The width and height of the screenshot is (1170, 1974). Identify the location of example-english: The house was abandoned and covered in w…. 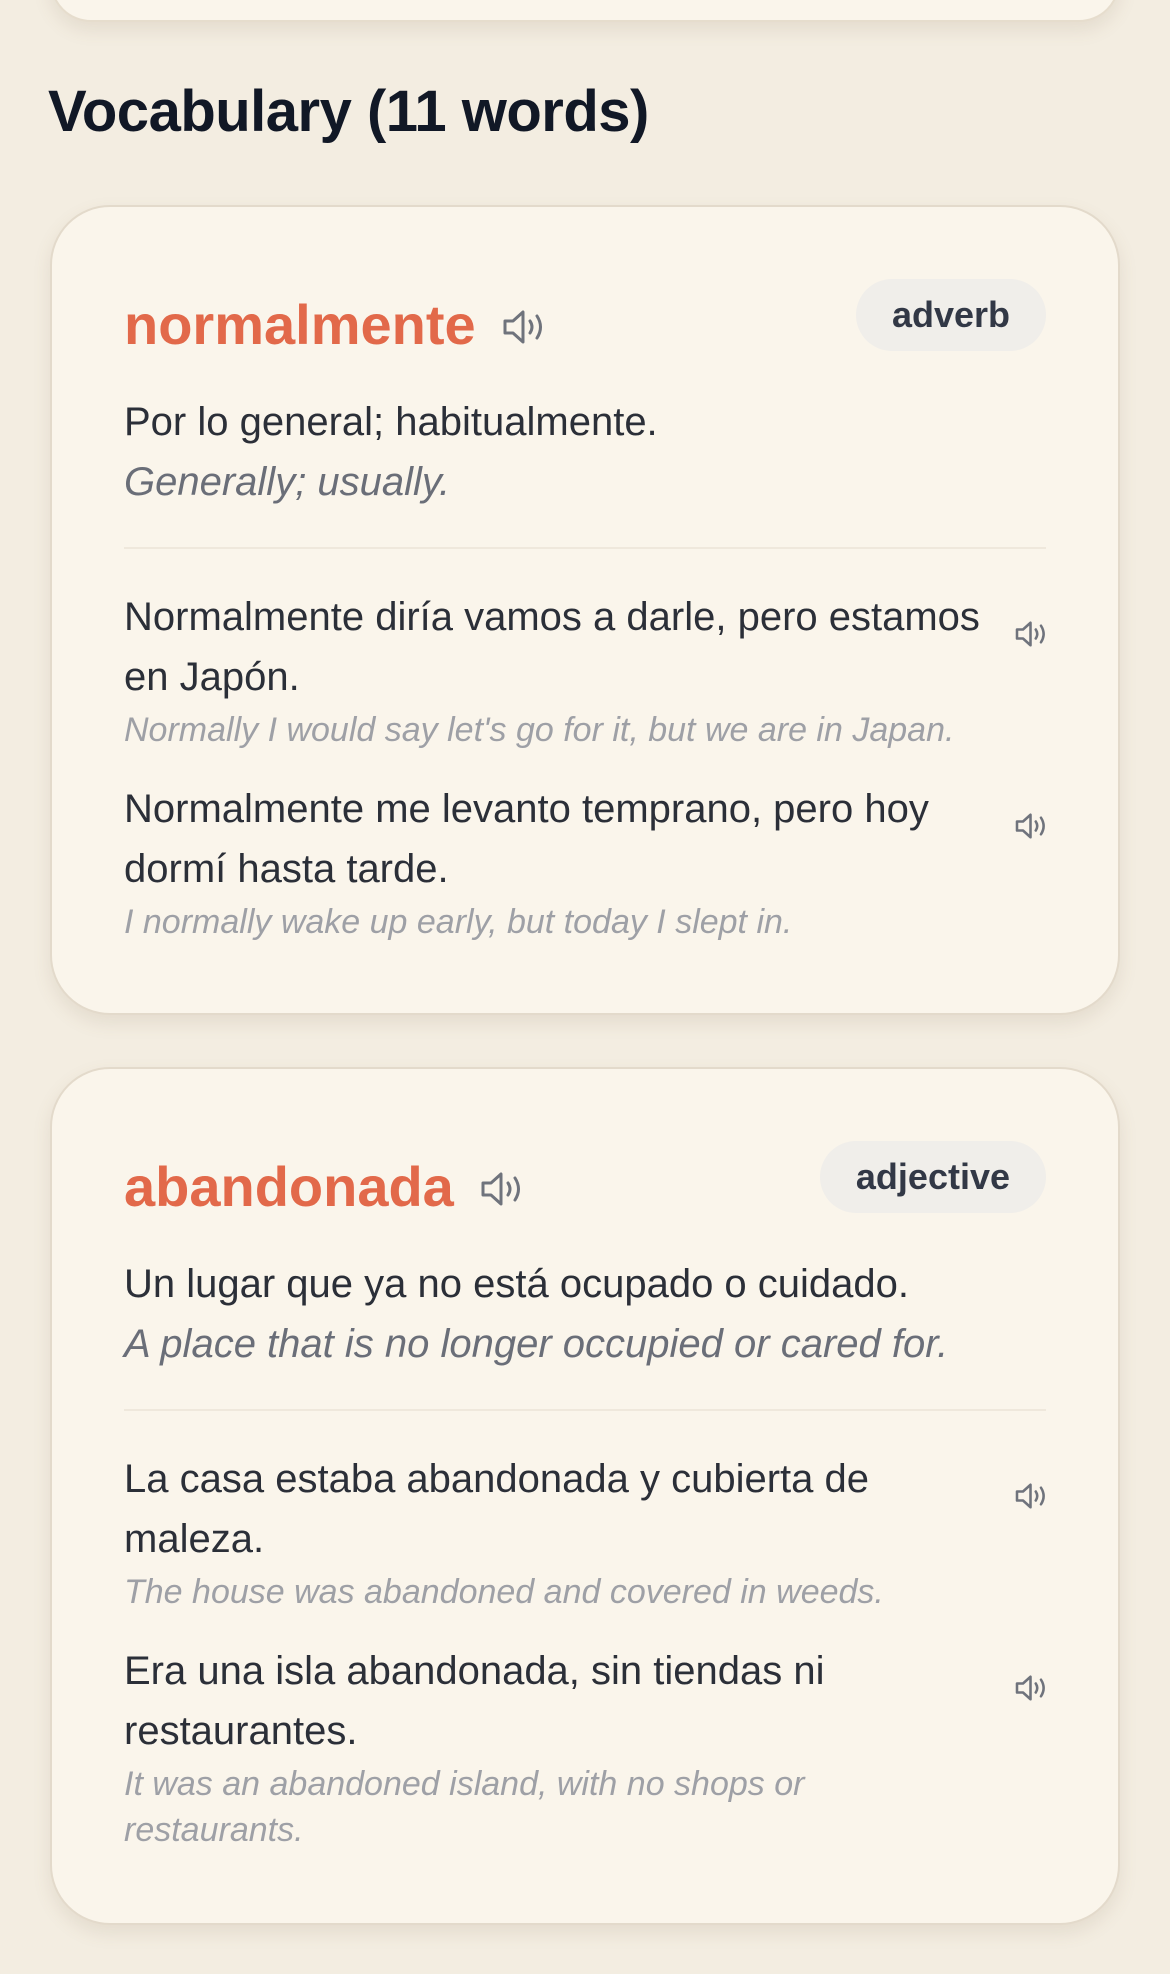
(504, 1592).